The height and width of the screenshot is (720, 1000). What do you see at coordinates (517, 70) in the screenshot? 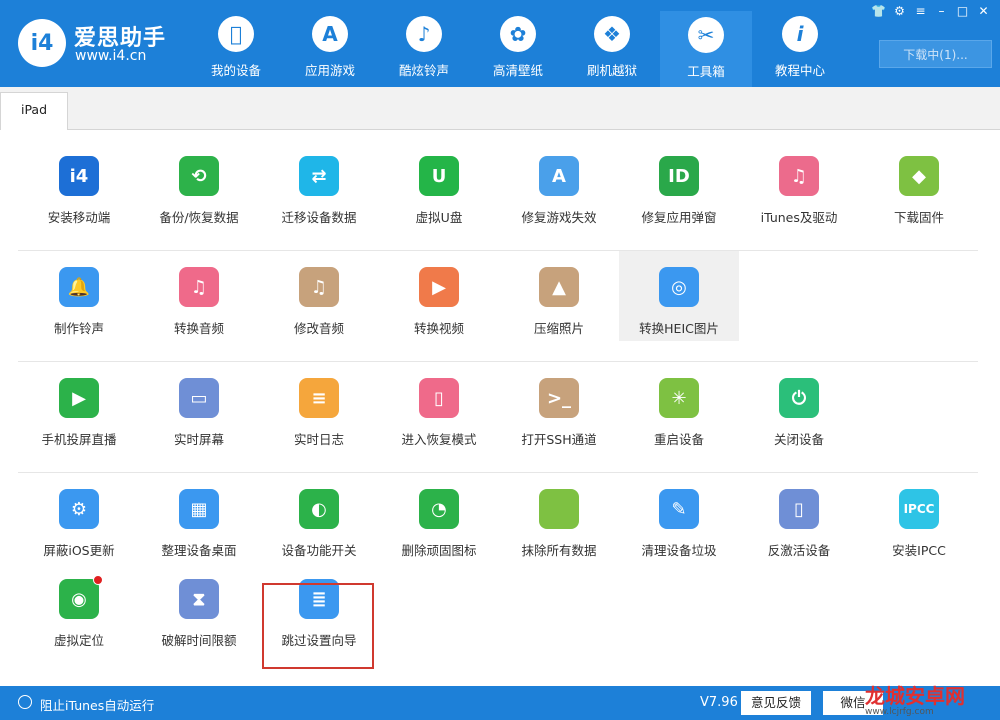
I see `nav-label: 高清壁纸` at bounding box center [517, 70].